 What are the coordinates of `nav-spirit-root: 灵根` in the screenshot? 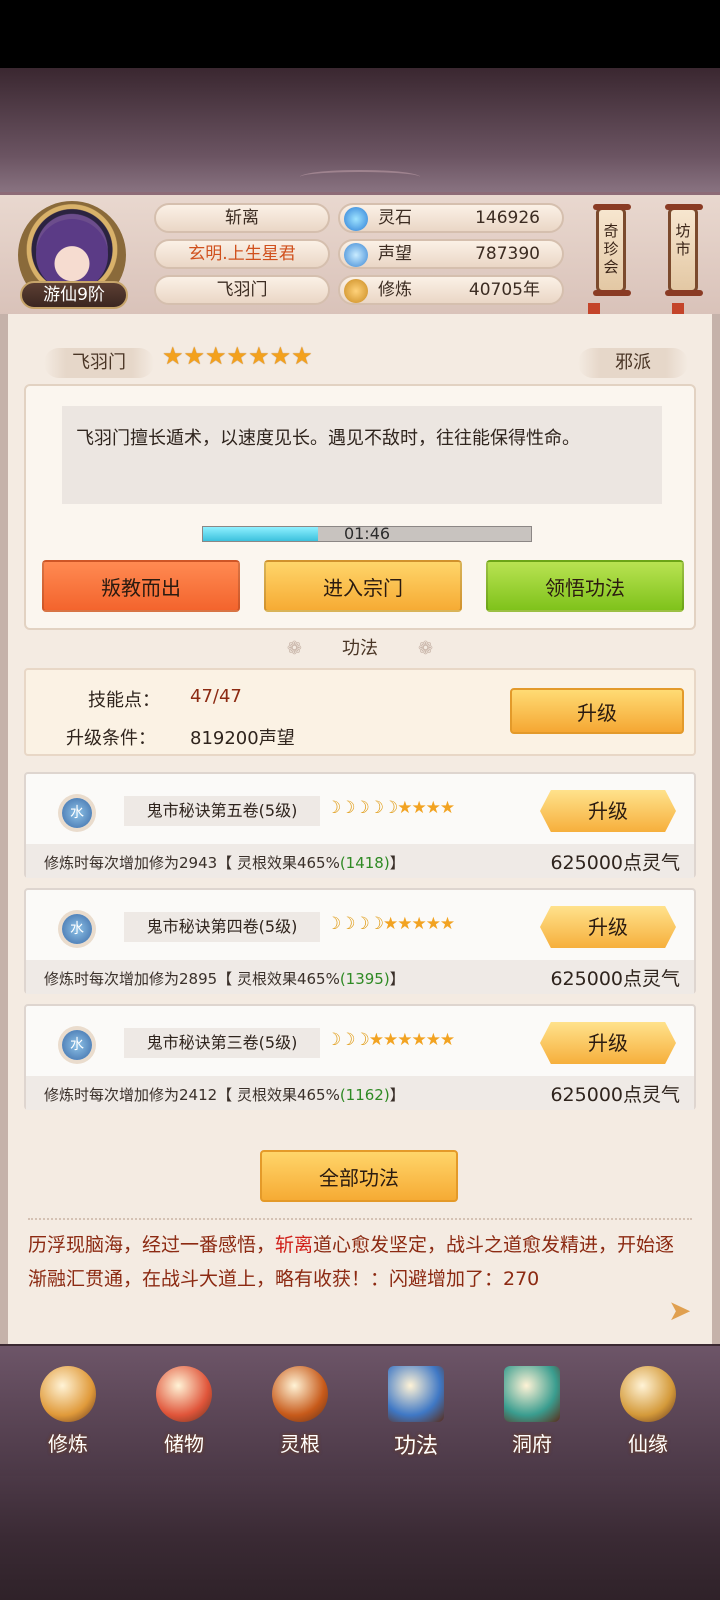 It's located at (300, 1413).